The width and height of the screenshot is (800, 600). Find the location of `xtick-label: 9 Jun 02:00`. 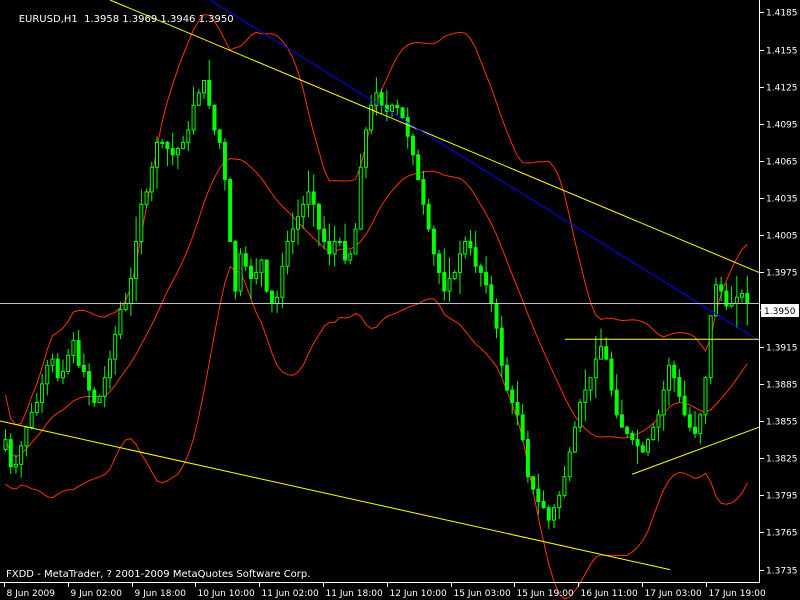

xtick-label: 9 Jun 02:00 is located at coordinates (97, 594).